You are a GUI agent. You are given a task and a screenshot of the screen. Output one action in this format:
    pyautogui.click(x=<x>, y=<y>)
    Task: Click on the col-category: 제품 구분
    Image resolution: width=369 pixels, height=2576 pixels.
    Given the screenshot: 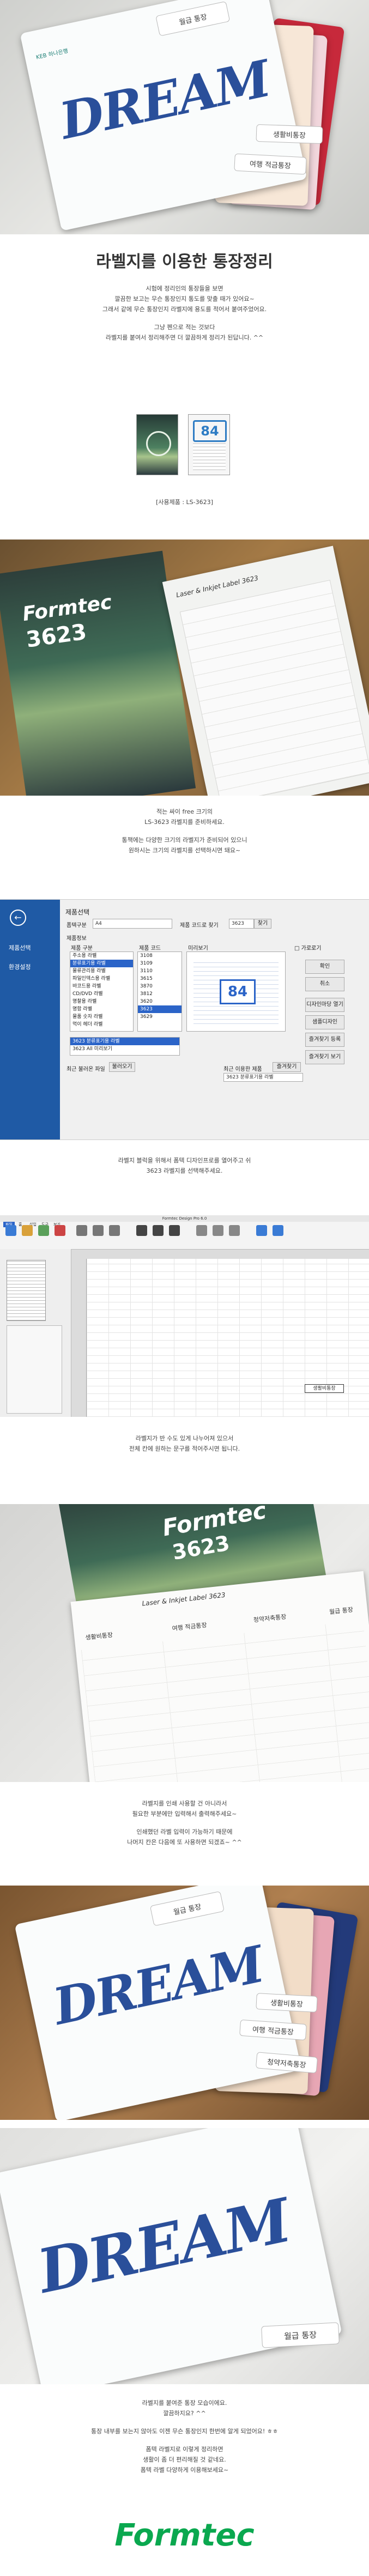 What is the action you would take?
    pyautogui.click(x=82, y=948)
    